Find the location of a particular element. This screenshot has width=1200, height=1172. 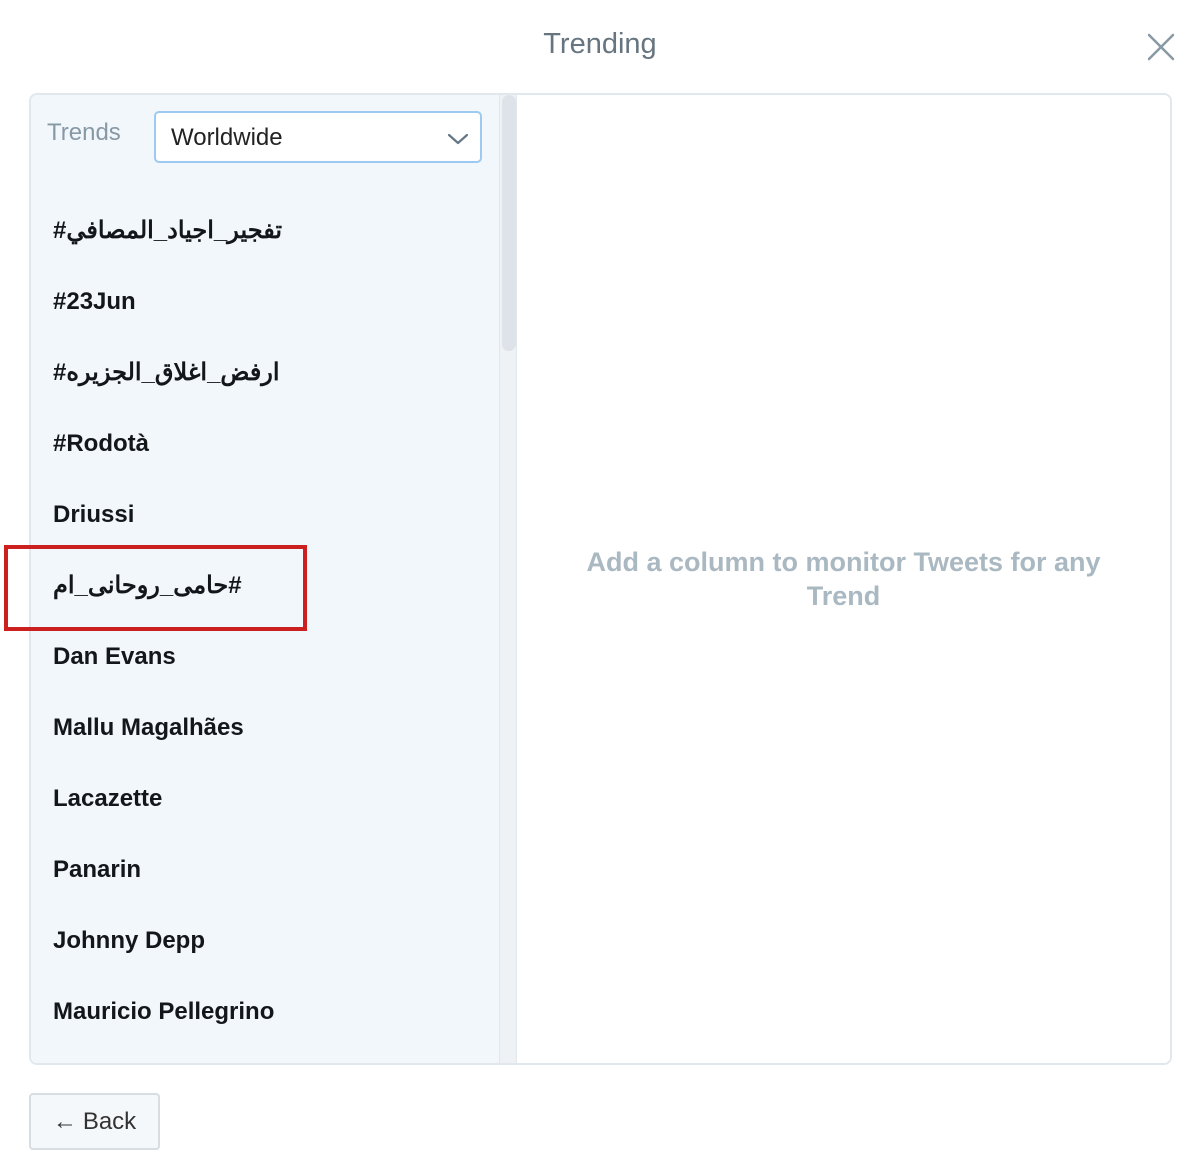

back-button: ← Back is located at coordinates (94, 1121).